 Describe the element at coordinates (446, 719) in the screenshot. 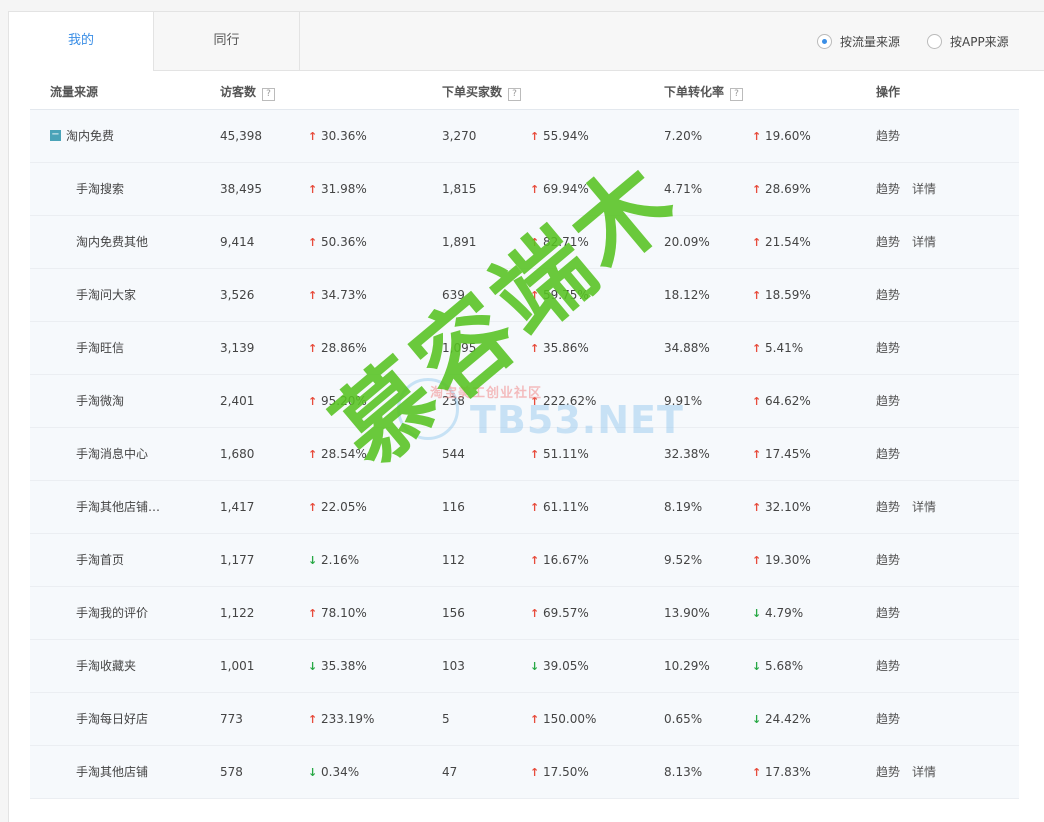

I see `cell-buyers: 5` at that location.